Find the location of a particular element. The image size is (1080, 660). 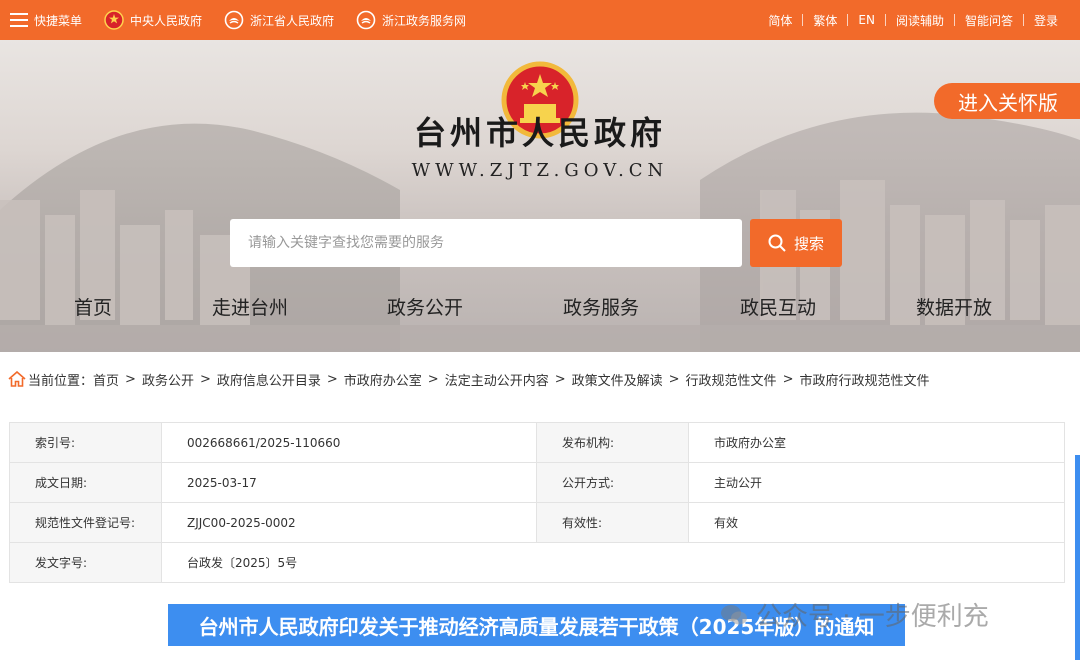

national-emblem-icon is located at coordinates (114, 20).